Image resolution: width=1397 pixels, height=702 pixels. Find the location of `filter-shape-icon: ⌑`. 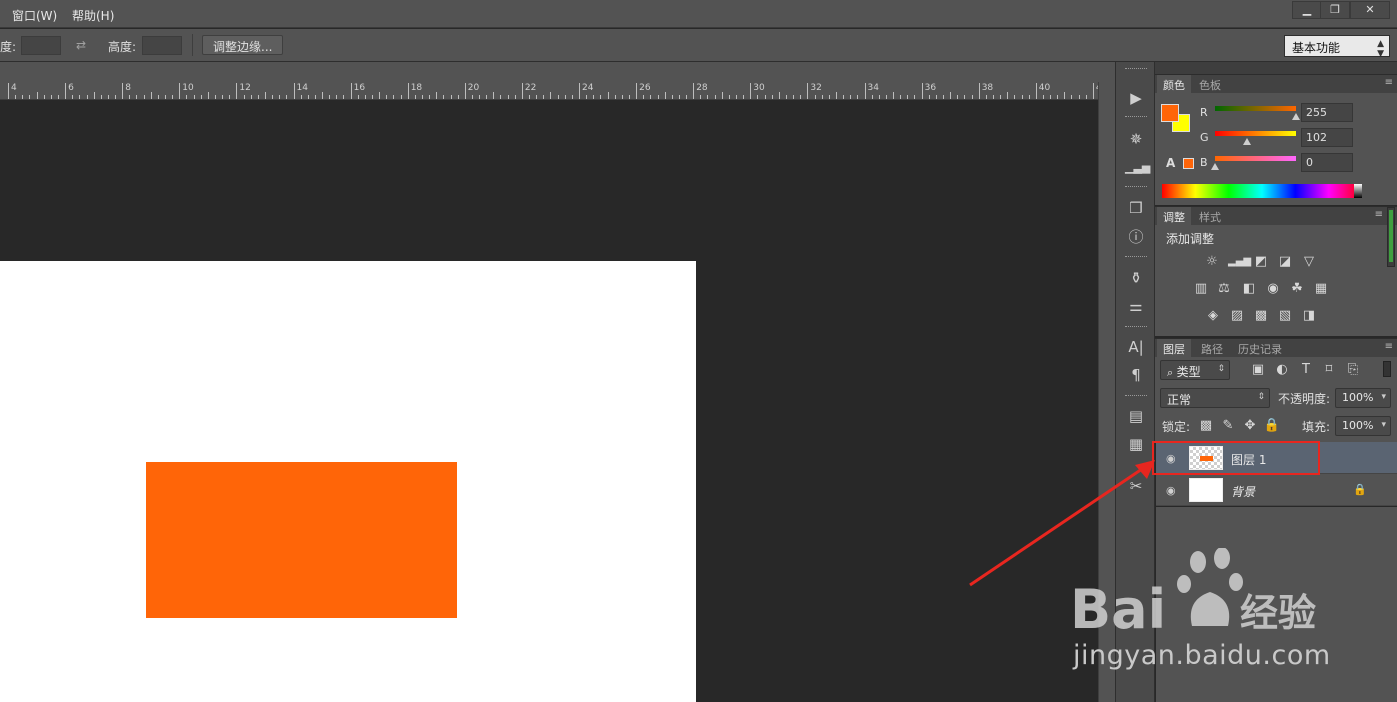

filter-shape-icon: ⌑ is located at coordinates (1329, 370).